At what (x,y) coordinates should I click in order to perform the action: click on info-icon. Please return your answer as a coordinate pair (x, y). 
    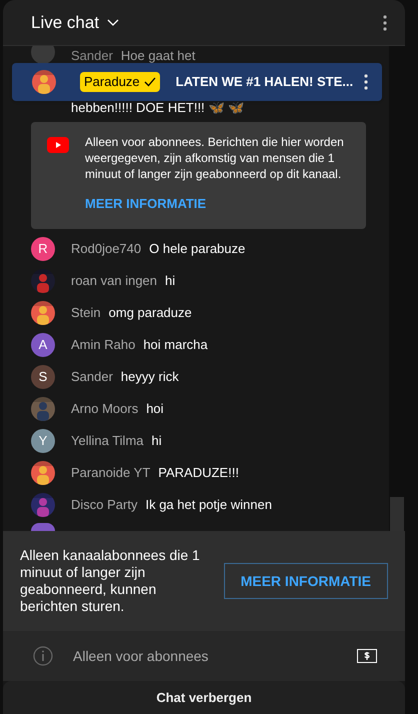
    Looking at the image, I should click on (43, 656).